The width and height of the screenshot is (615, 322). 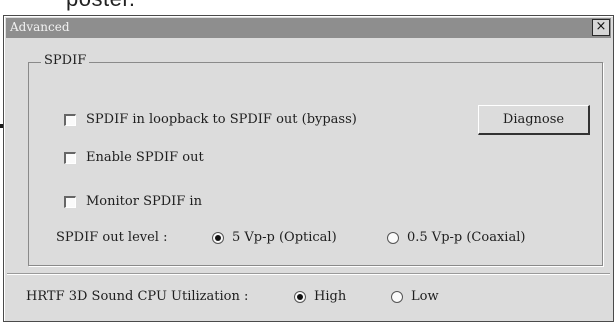 I want to click on enable-spdif-out-label: Enable SPDIF out, so click(x=145, y=157).